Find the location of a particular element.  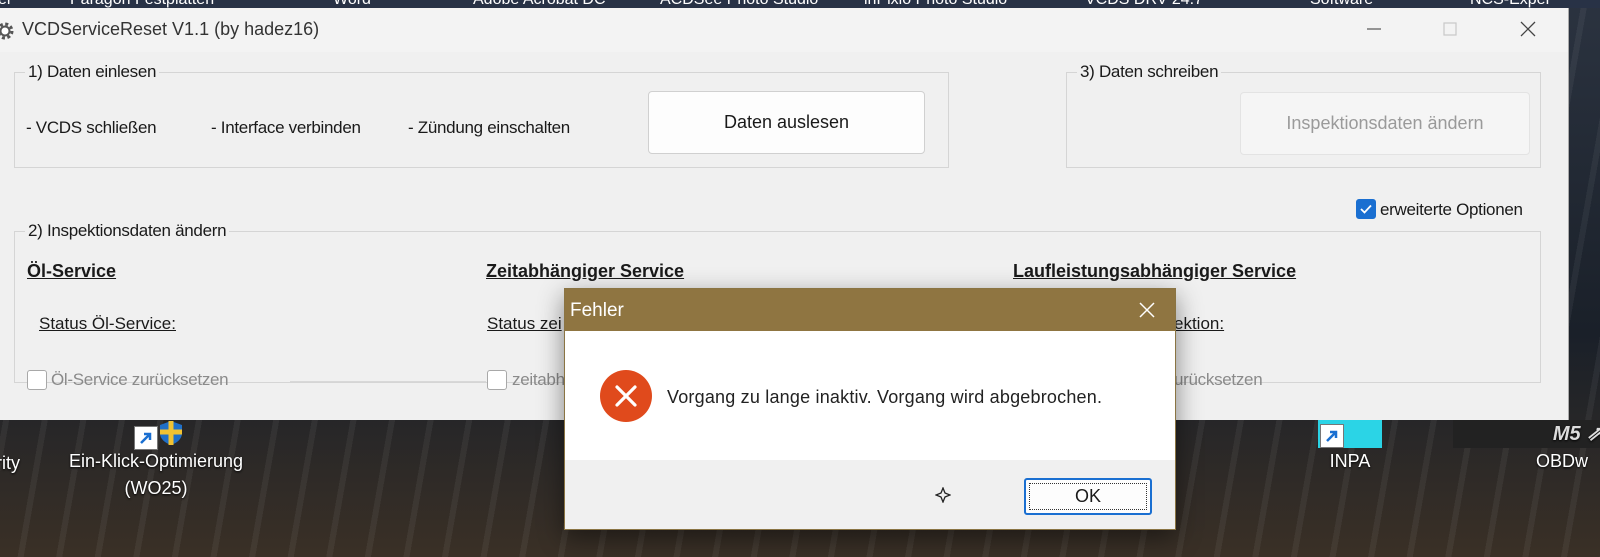

ok-button: OK is located at coordinates (1088, 496).